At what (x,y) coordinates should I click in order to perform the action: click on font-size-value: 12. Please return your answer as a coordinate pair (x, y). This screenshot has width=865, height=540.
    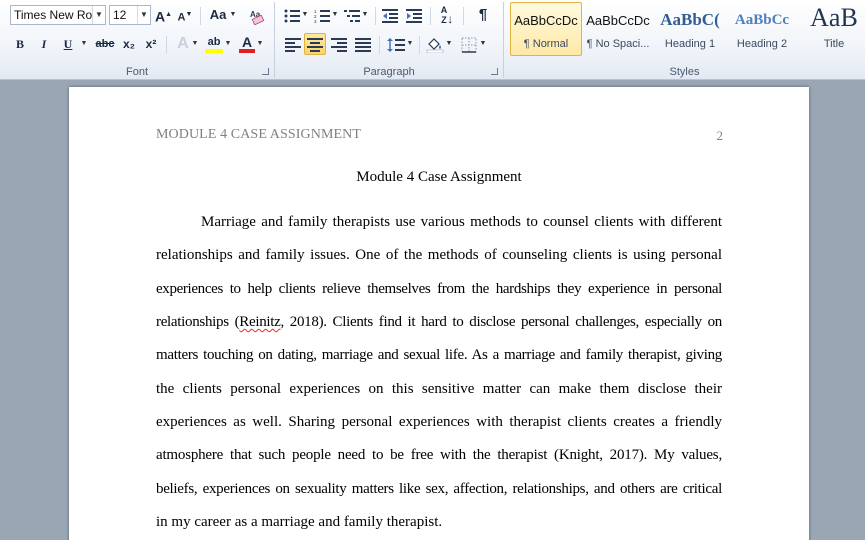
    Looking at the image, I should click on (120, 15).